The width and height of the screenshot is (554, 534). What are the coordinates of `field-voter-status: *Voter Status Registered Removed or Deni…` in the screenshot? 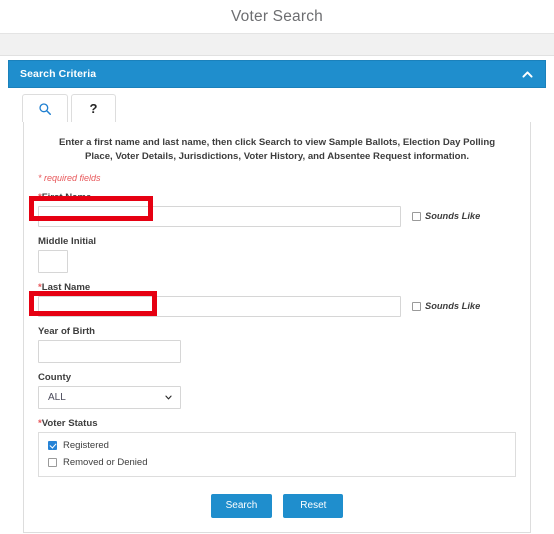 It's located at (277, 447).